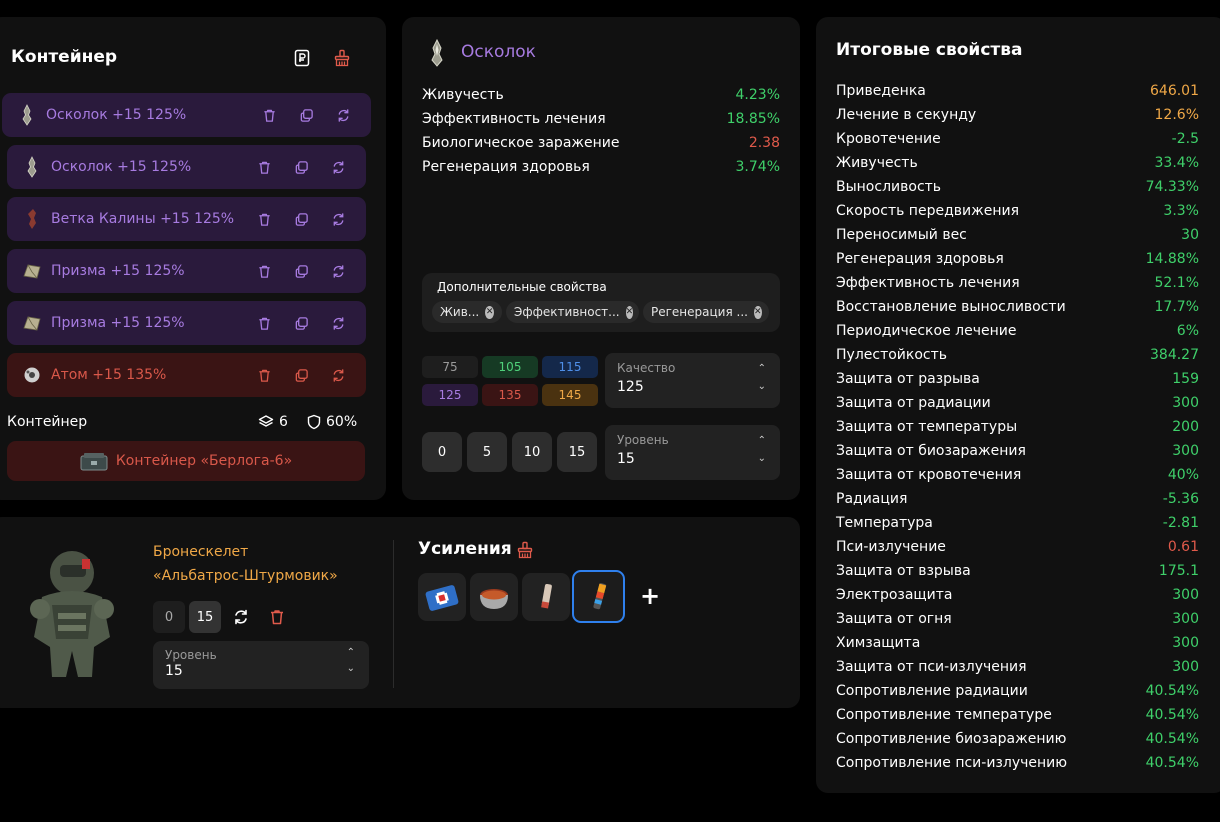 This screenshot has width=1220, height=822. Describe the element at coordinates (598, 596) in the screenshot. I see `boost-stimulator-selected` at that location.